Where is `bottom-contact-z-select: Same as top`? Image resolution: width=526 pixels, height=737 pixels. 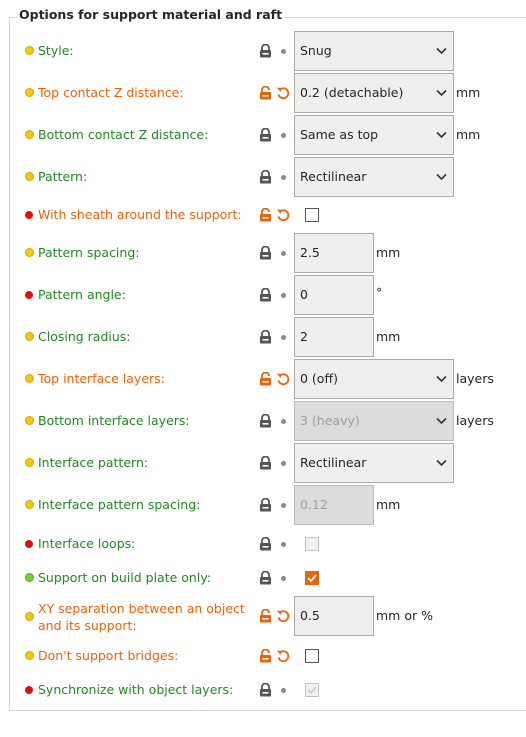
bottom-contact-z-select: Same as top is located at coordinates (374, 135).